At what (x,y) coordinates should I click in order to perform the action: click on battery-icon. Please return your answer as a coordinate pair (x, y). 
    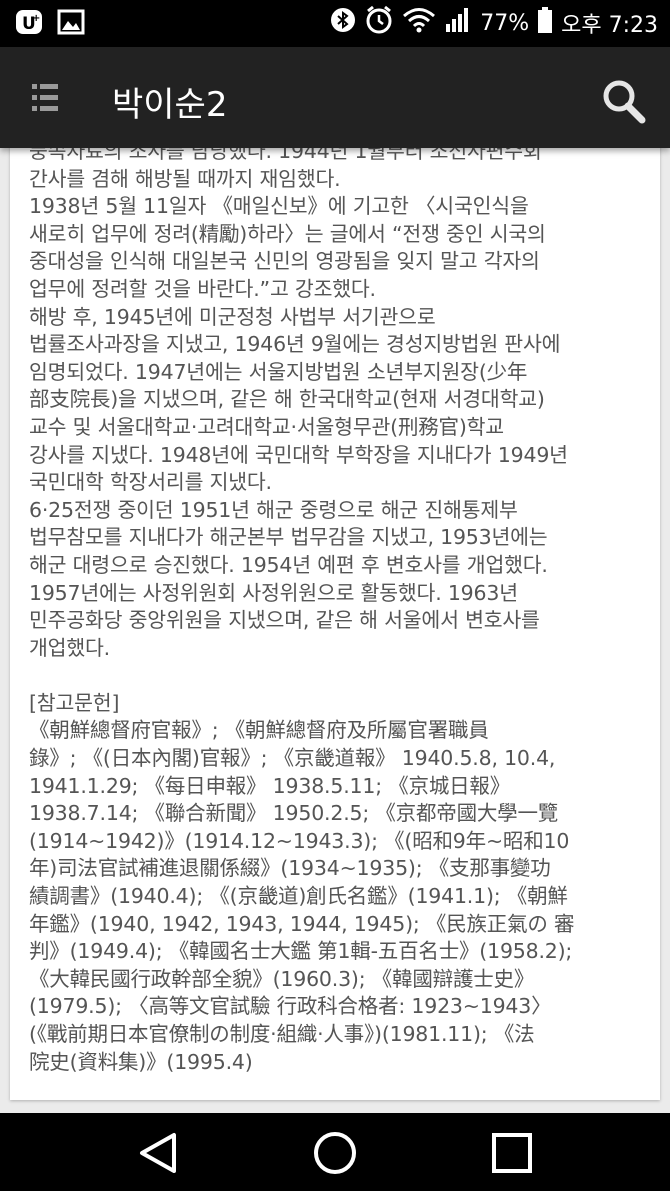
    Looking at the image, I should click on (545, 23).